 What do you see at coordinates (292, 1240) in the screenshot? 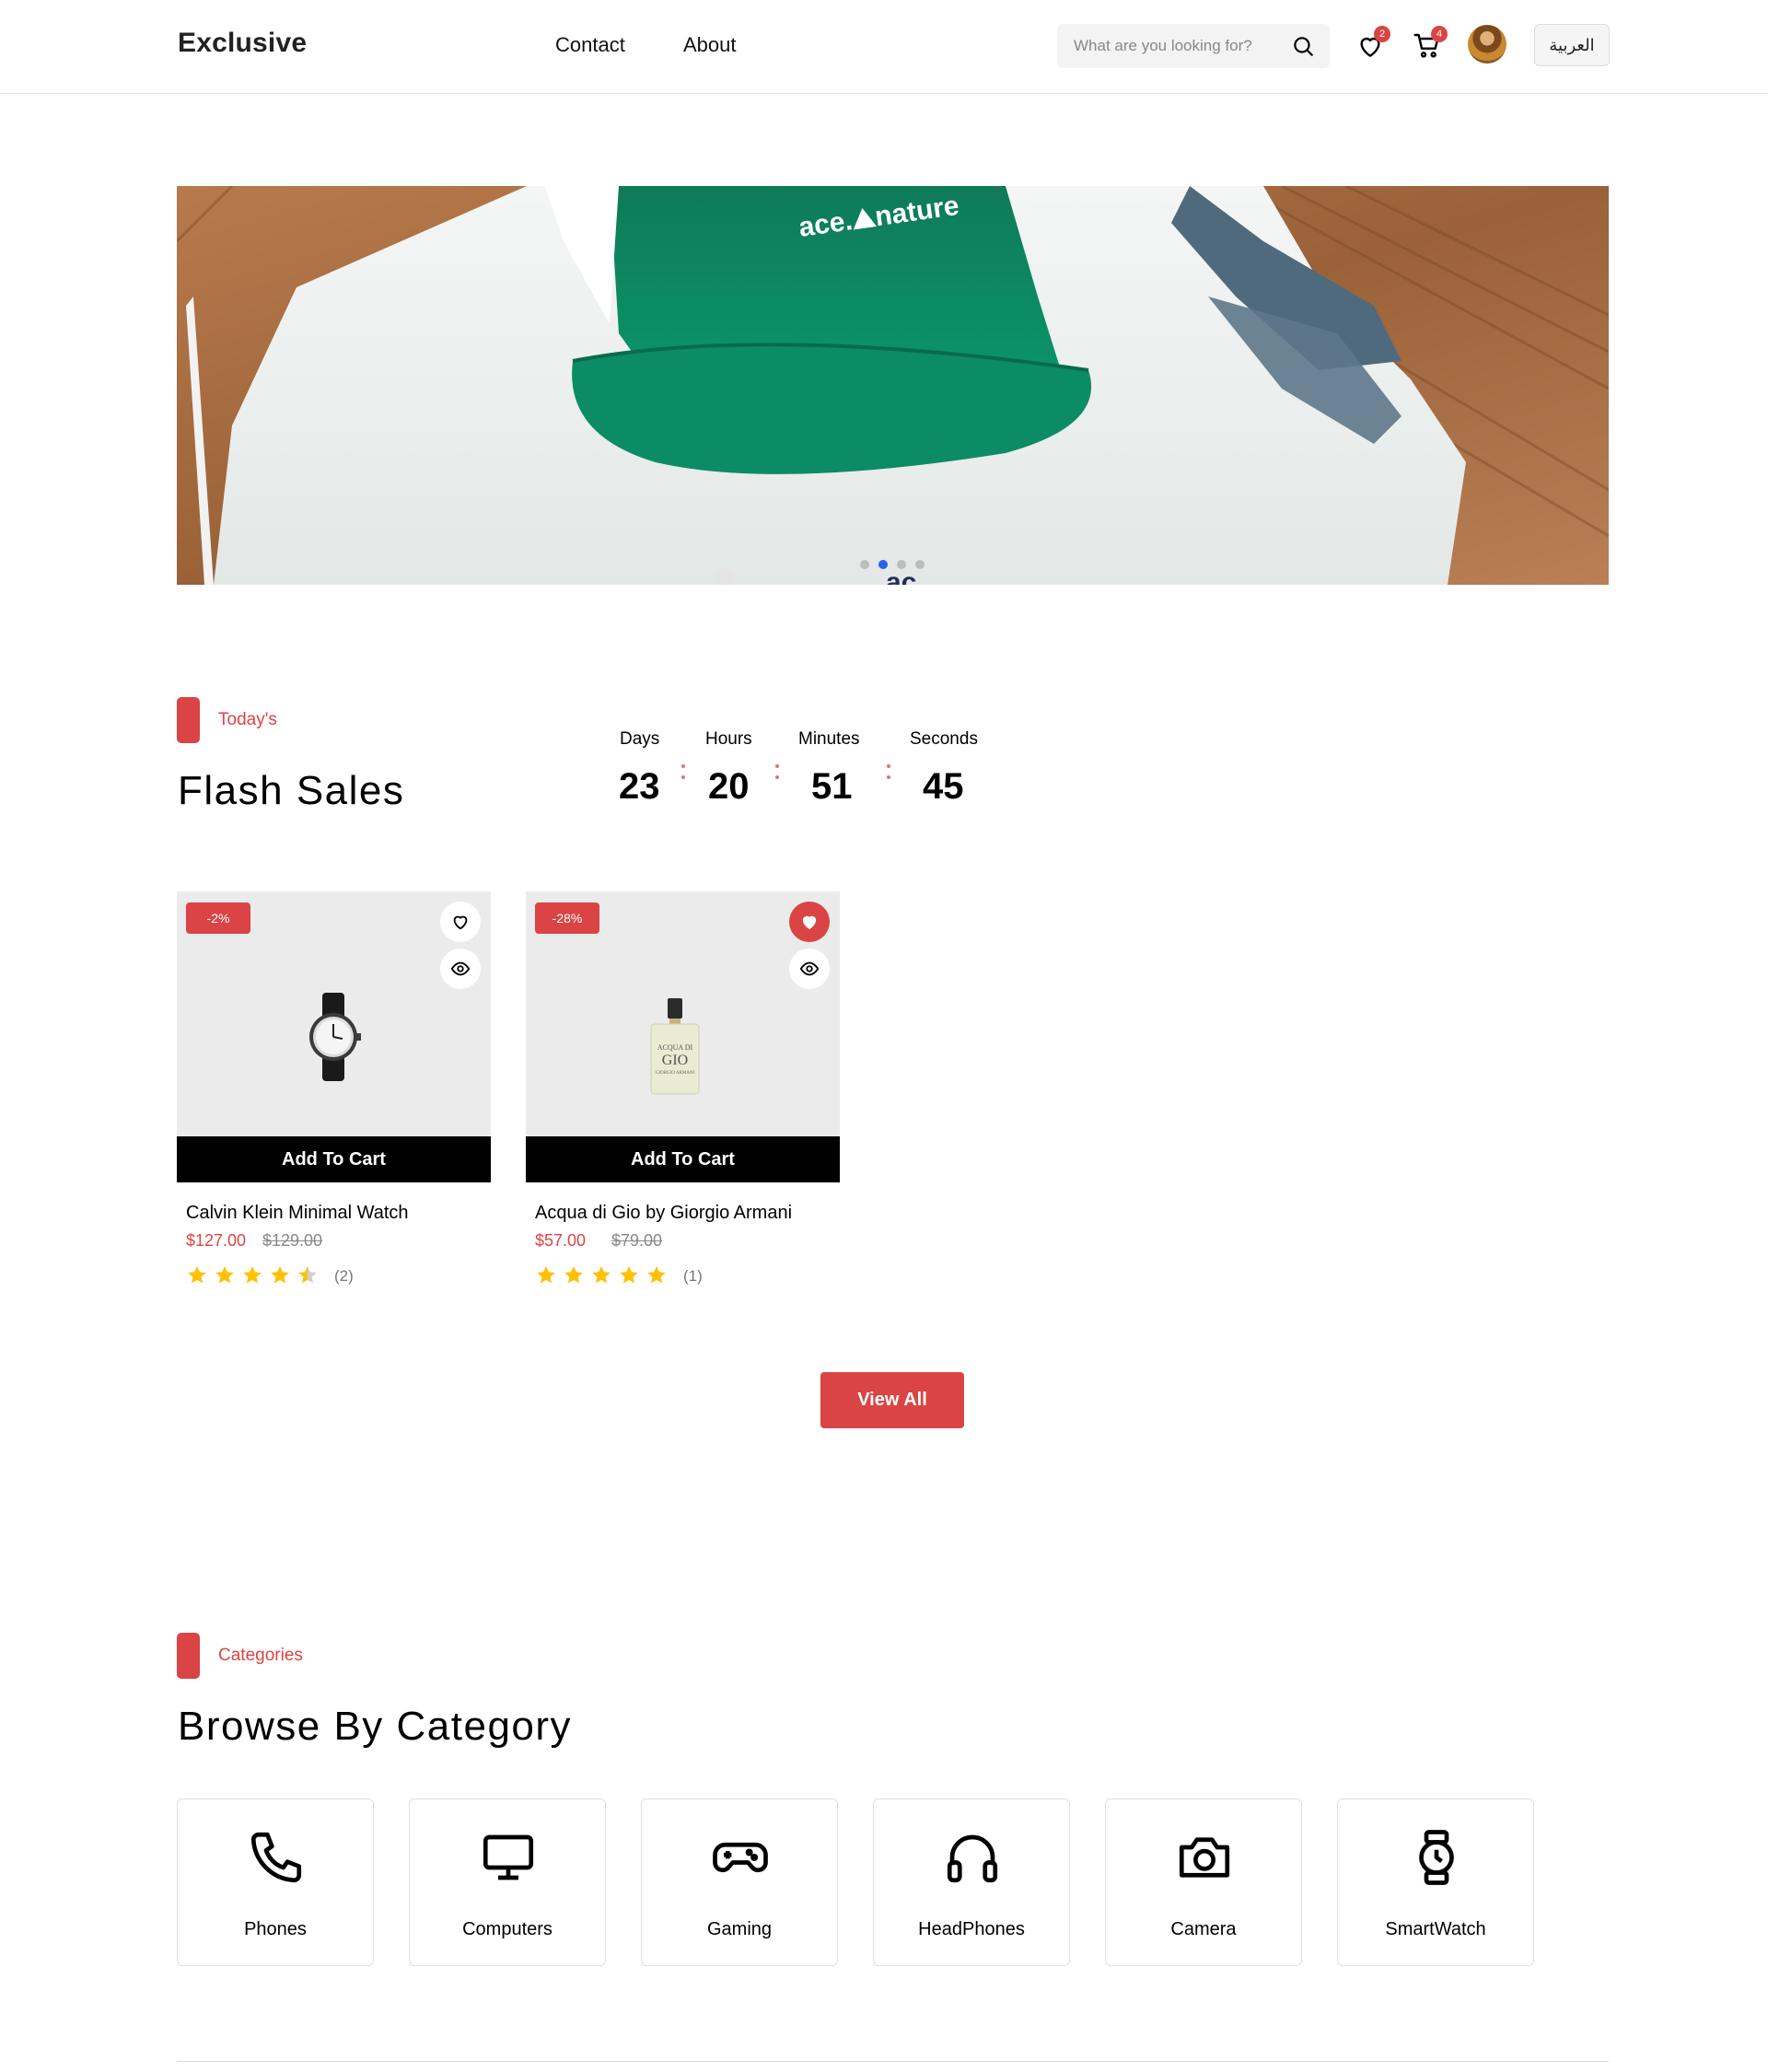
I see `product-old-price: $129.00` at bounding box center [292, 1240].